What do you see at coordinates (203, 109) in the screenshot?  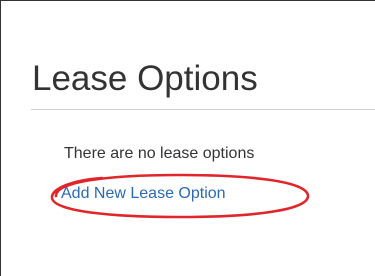 I see `title-divider` at bounding box center [203, 109].